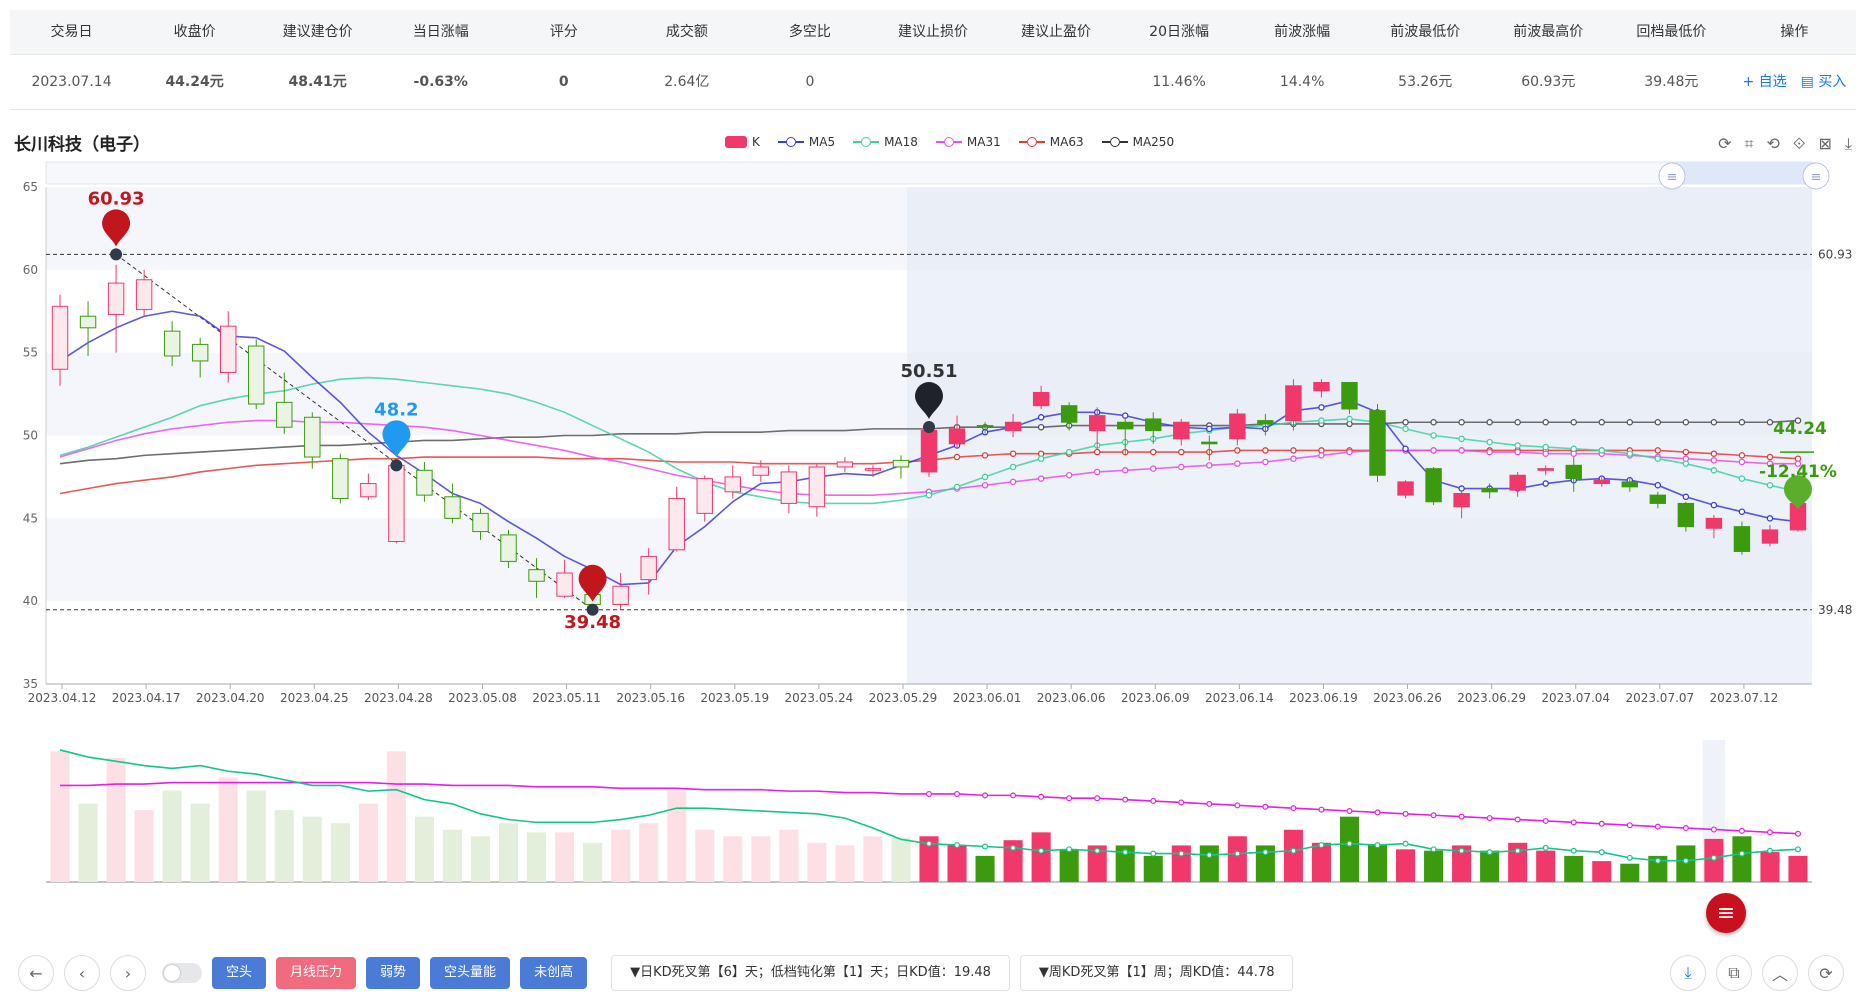 The image size is (1866, 996). I want to click on menu-fab-button: ≡, so click(1726, 913).